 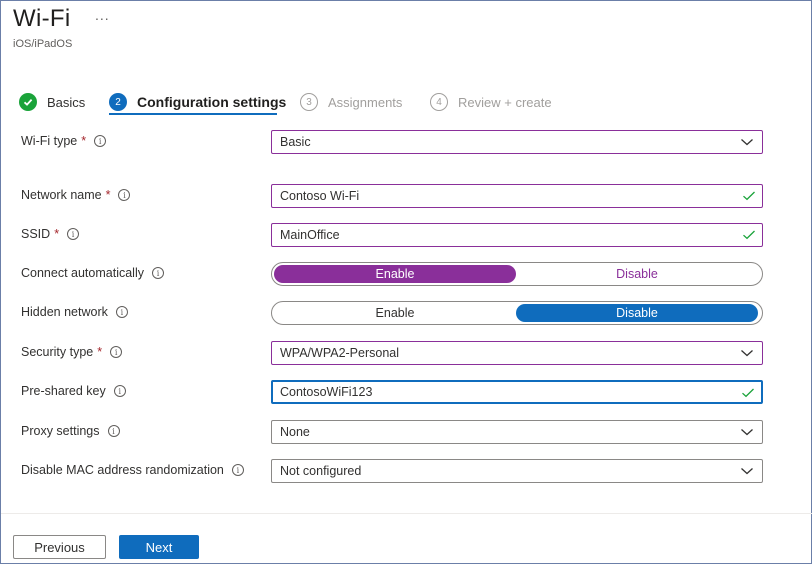 I want to click on network-name-input: Contoso Wi-Fi, so click(x=517, y=196).